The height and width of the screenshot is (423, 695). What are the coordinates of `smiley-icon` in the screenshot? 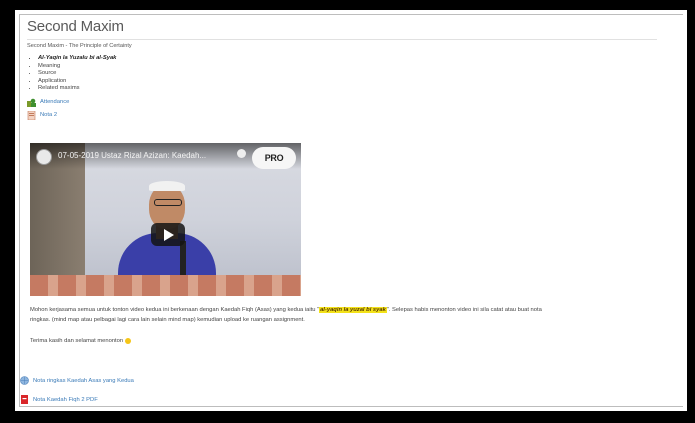 It's located at (128, 341).